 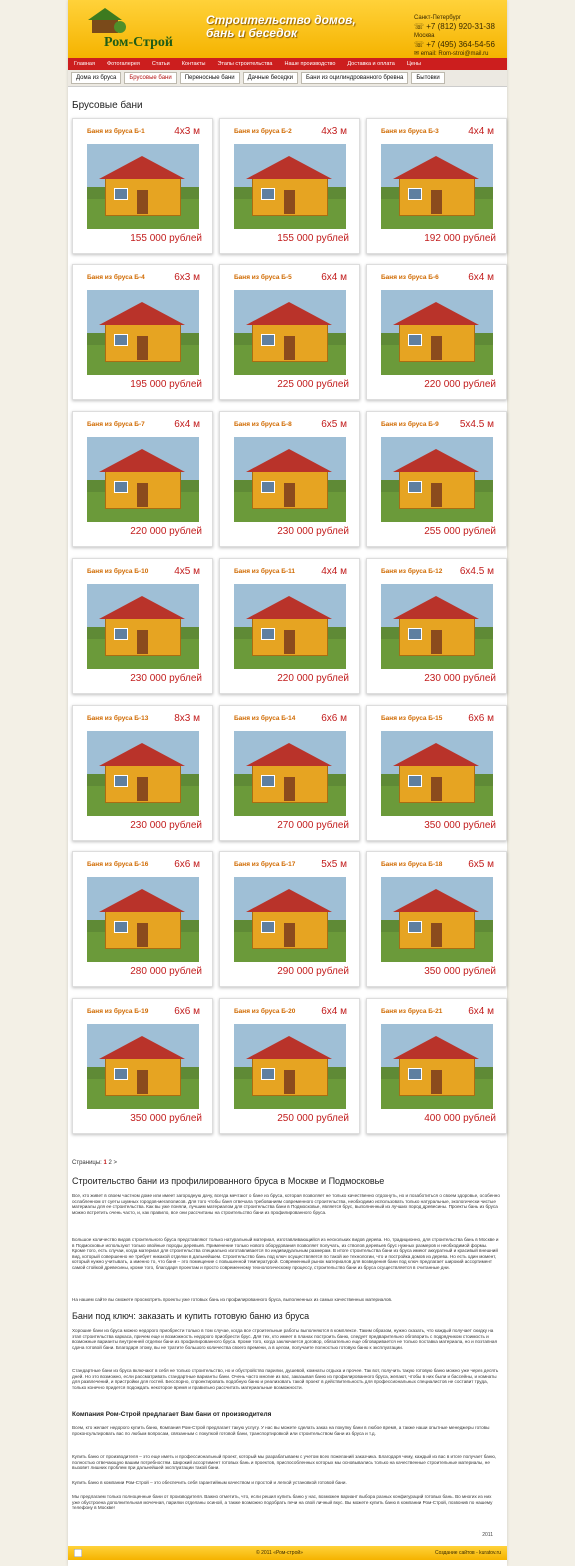 I want to click on category-log-saunas: Бани из оцилиндрованного бревна, so click(x=355, y=78).